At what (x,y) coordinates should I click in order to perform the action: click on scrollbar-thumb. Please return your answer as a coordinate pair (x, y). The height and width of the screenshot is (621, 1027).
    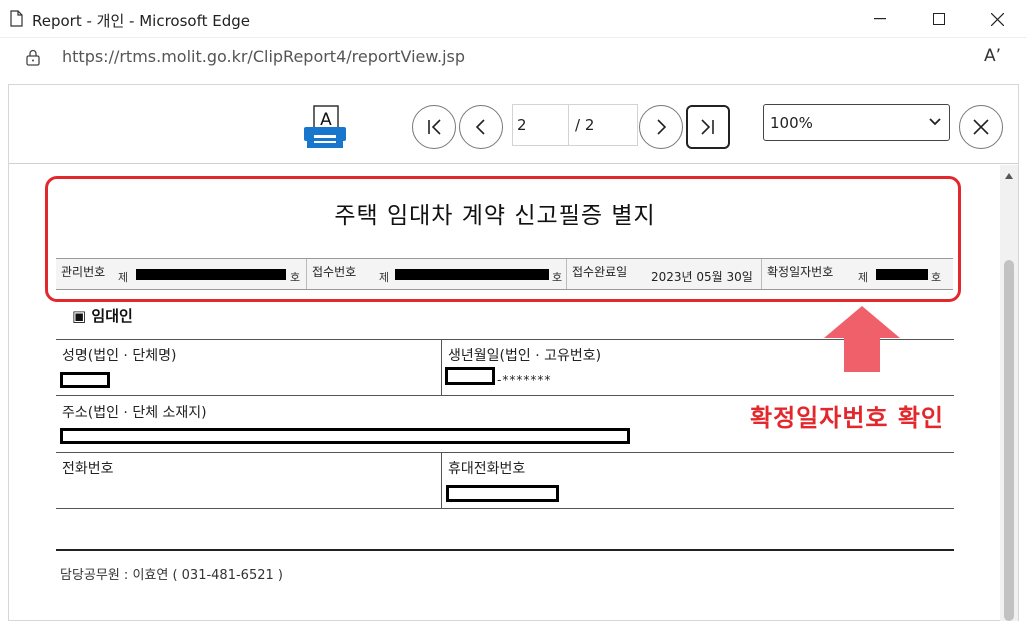
    Looking at the image, I should click on (1009, 440).